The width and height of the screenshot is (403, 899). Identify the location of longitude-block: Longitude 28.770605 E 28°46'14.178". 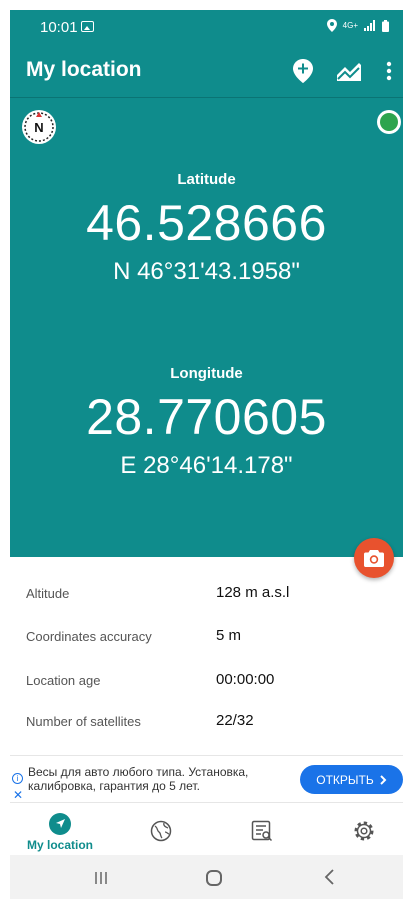
(206, 422).